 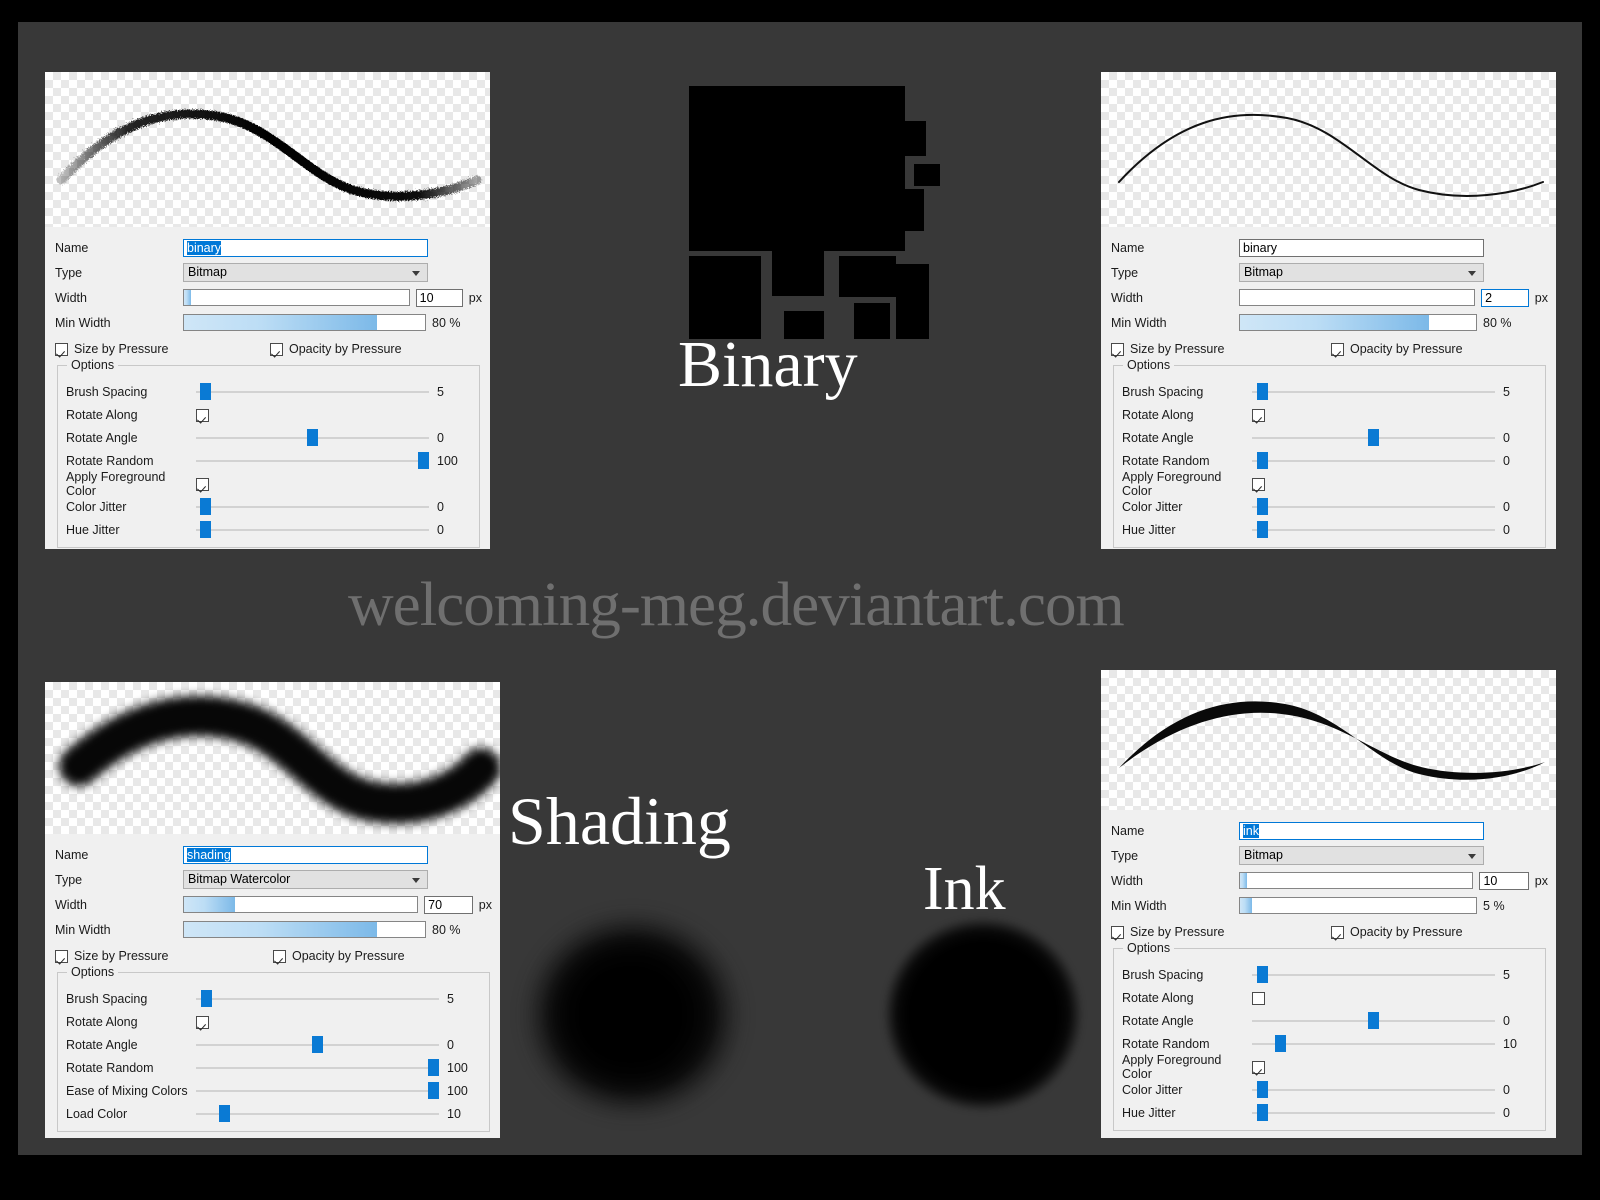 I want to click on name-input: shading, so click(x=305, y=854).